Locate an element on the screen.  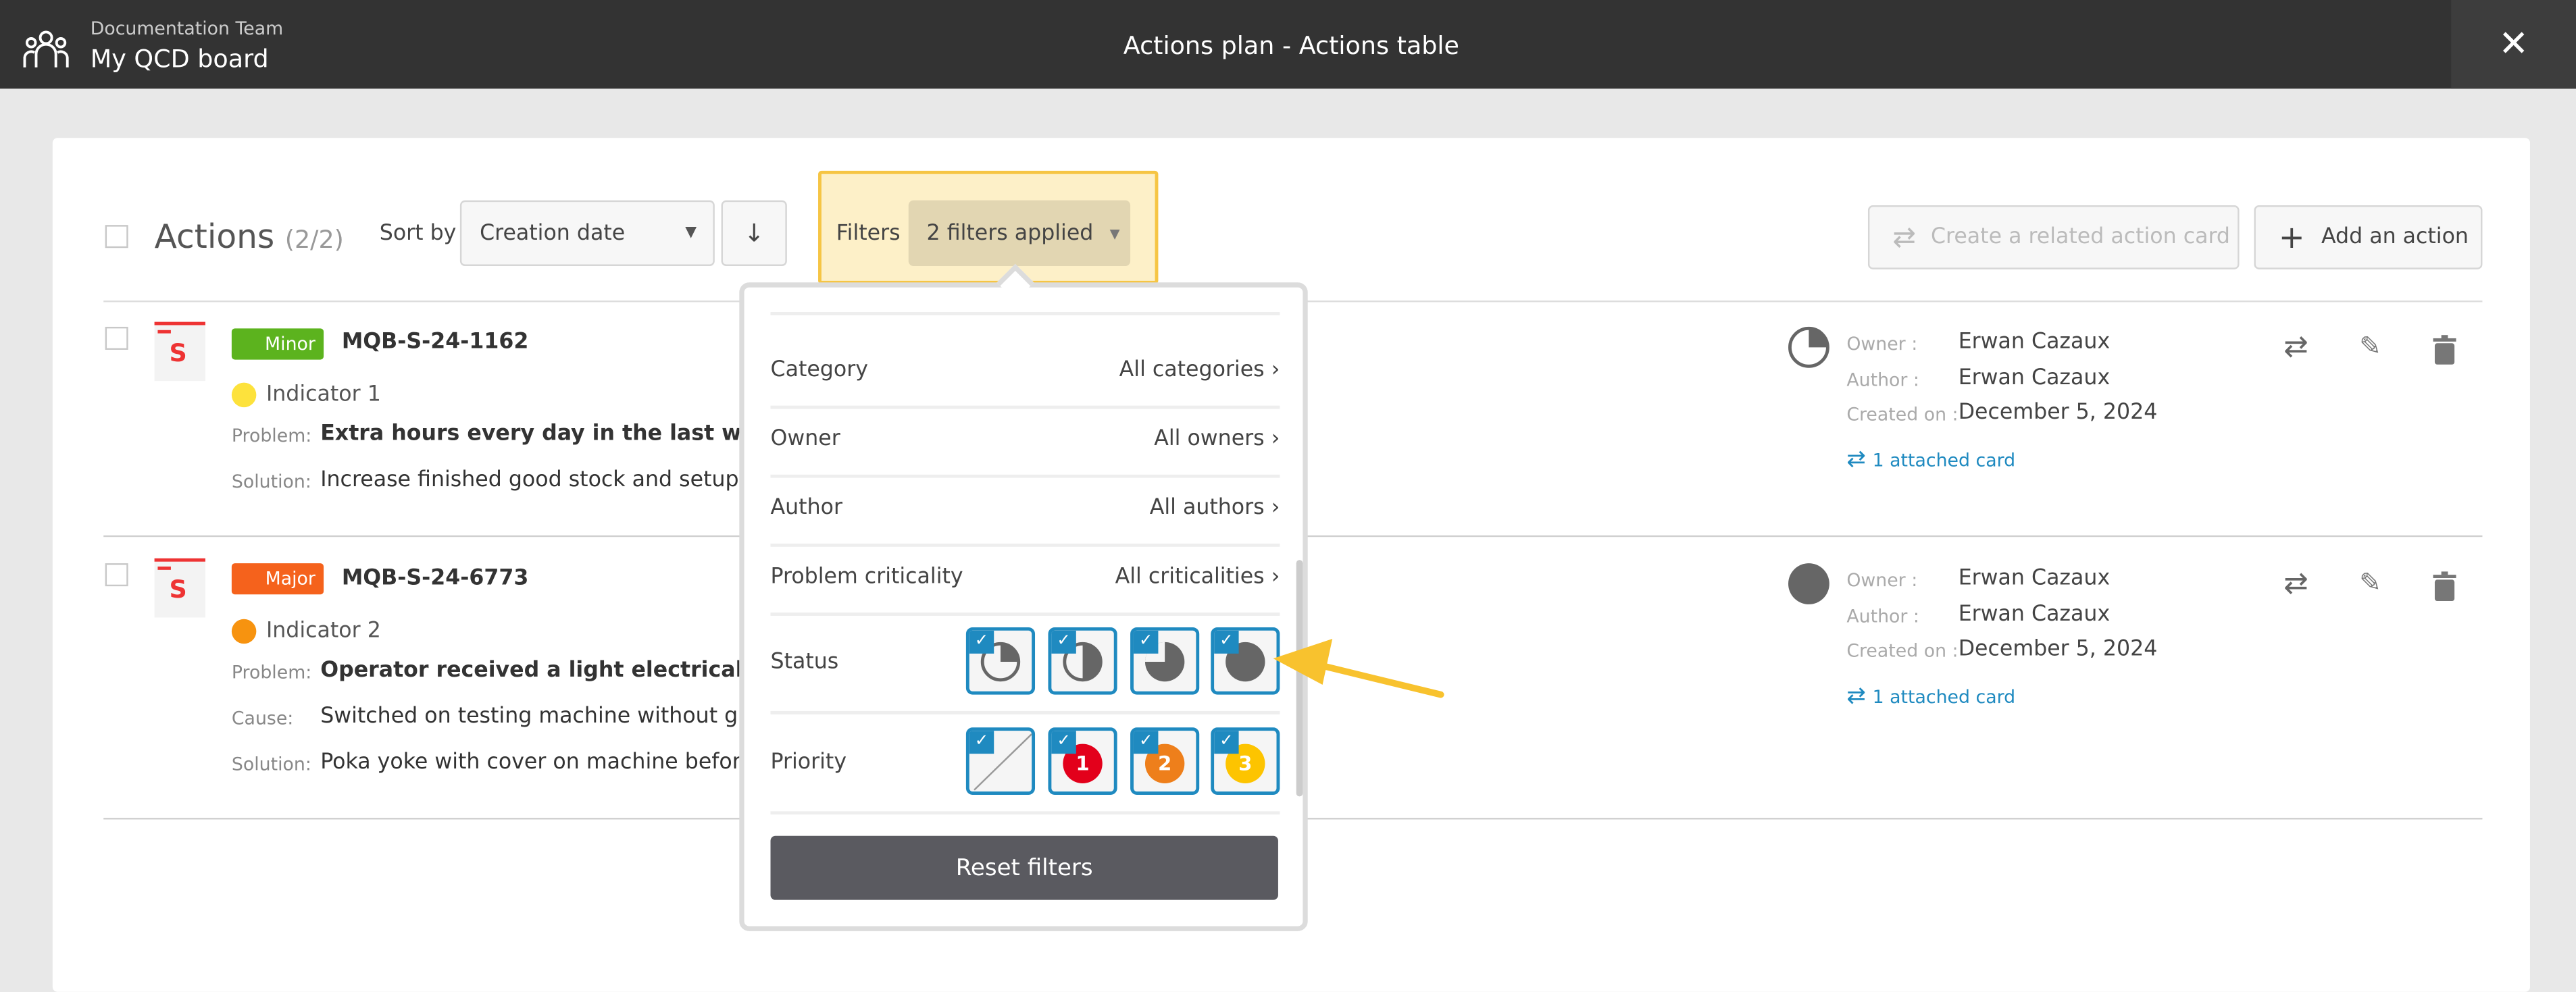
filter-label: Problem criticality is located at coordinates (866, 577).